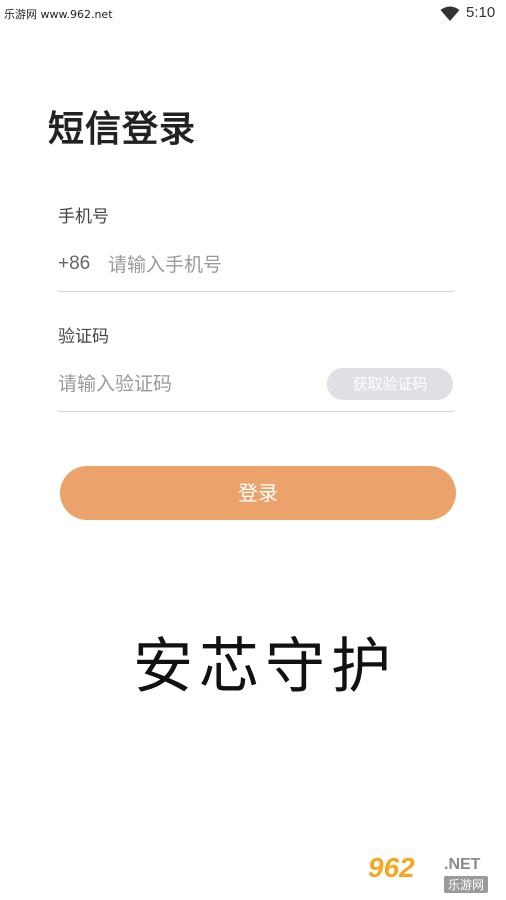 The height and width of the screenshot is (900, 506). I want to click on wifi-icon, so click(450, 13).